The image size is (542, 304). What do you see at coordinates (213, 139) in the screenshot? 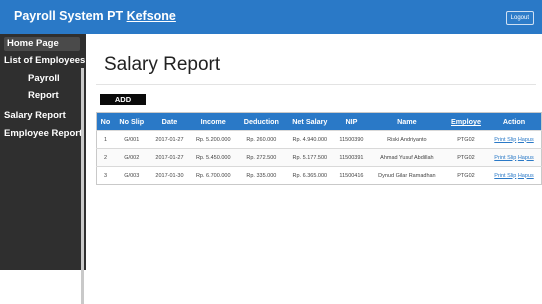
I see `cell-income: Rp. 5.200.000` at bounding box center [213, 139].